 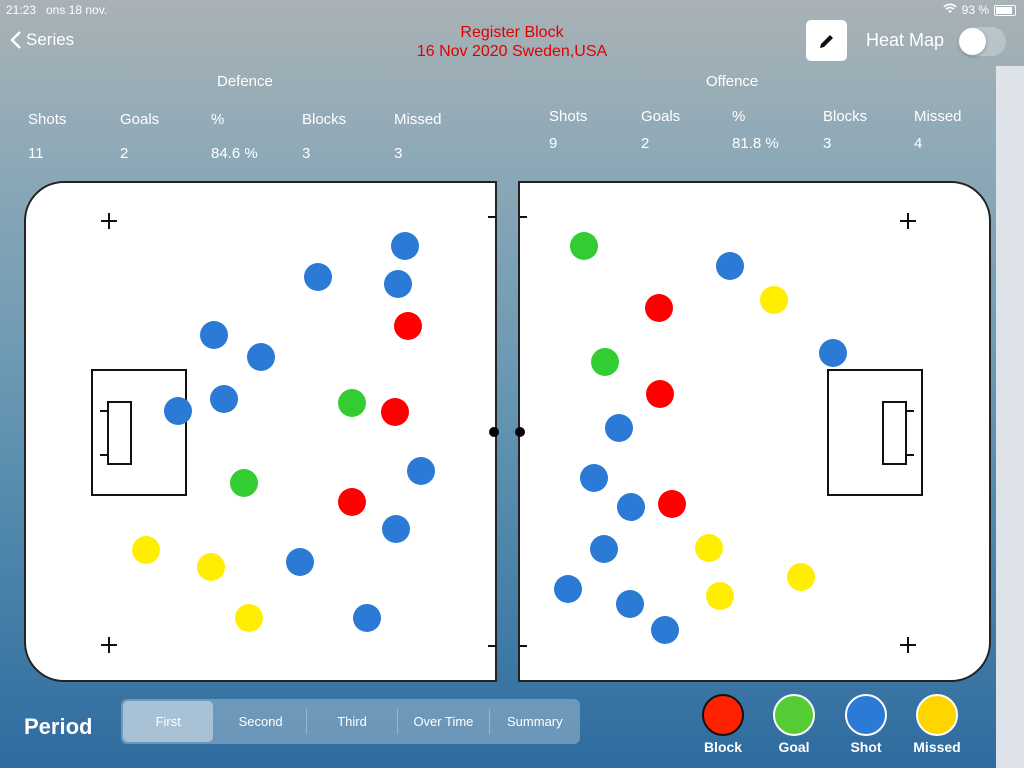 I want to click on page-title-line2: 16 Nov 2020 Sweden,USA, so click(x=512, y=51).